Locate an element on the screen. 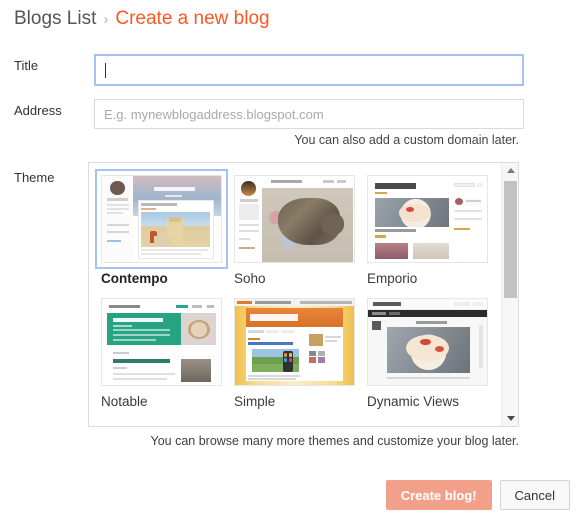 Image resolution: width=582 pixels, height=514 pixels. chevron-right-icon: › is located at coordinates (106, 19).